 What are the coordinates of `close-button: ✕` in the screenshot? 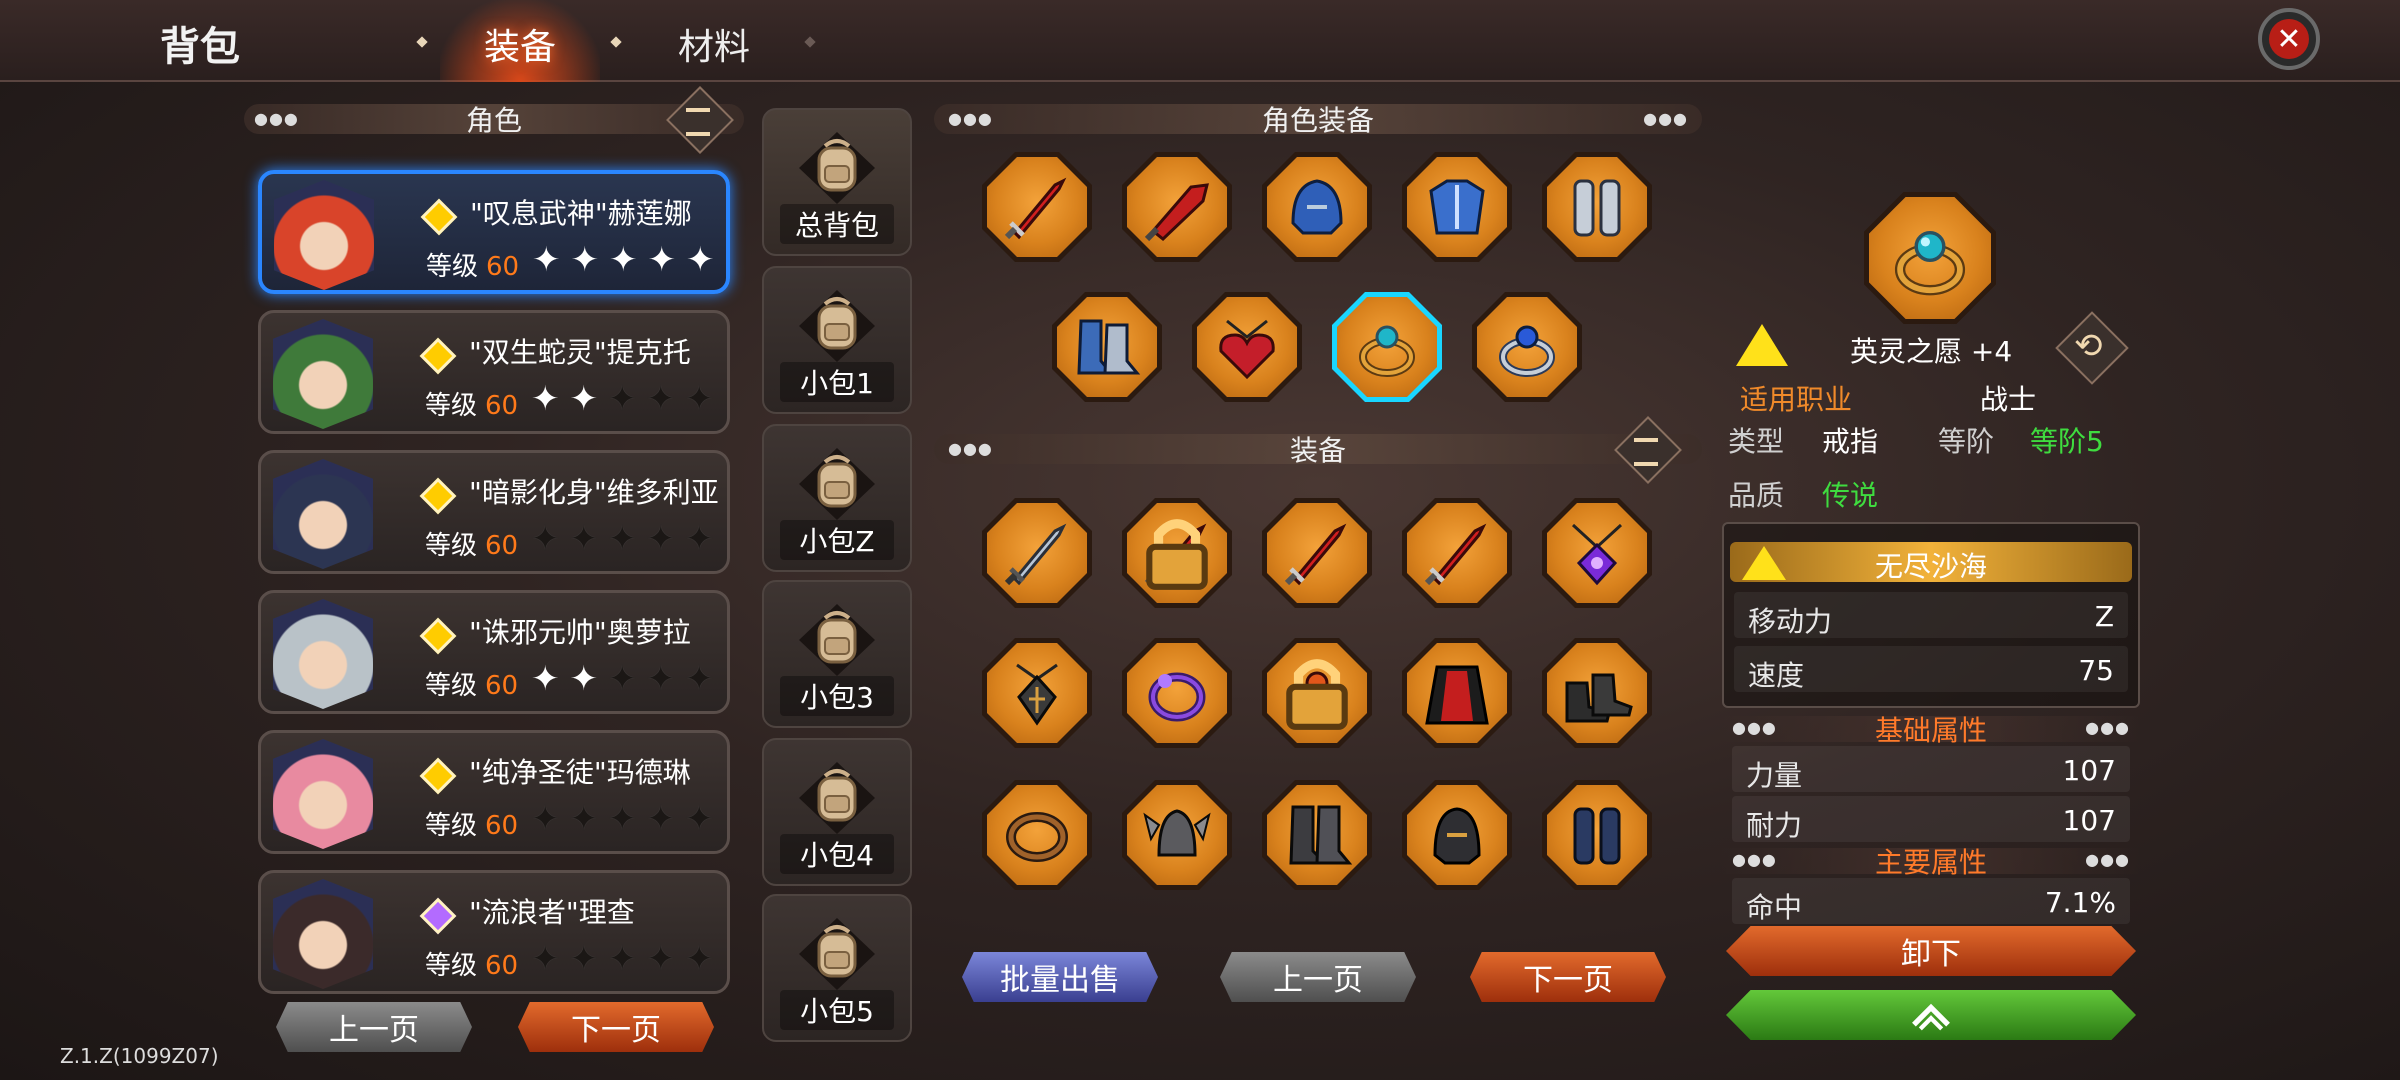 It's located at (2289, 39).